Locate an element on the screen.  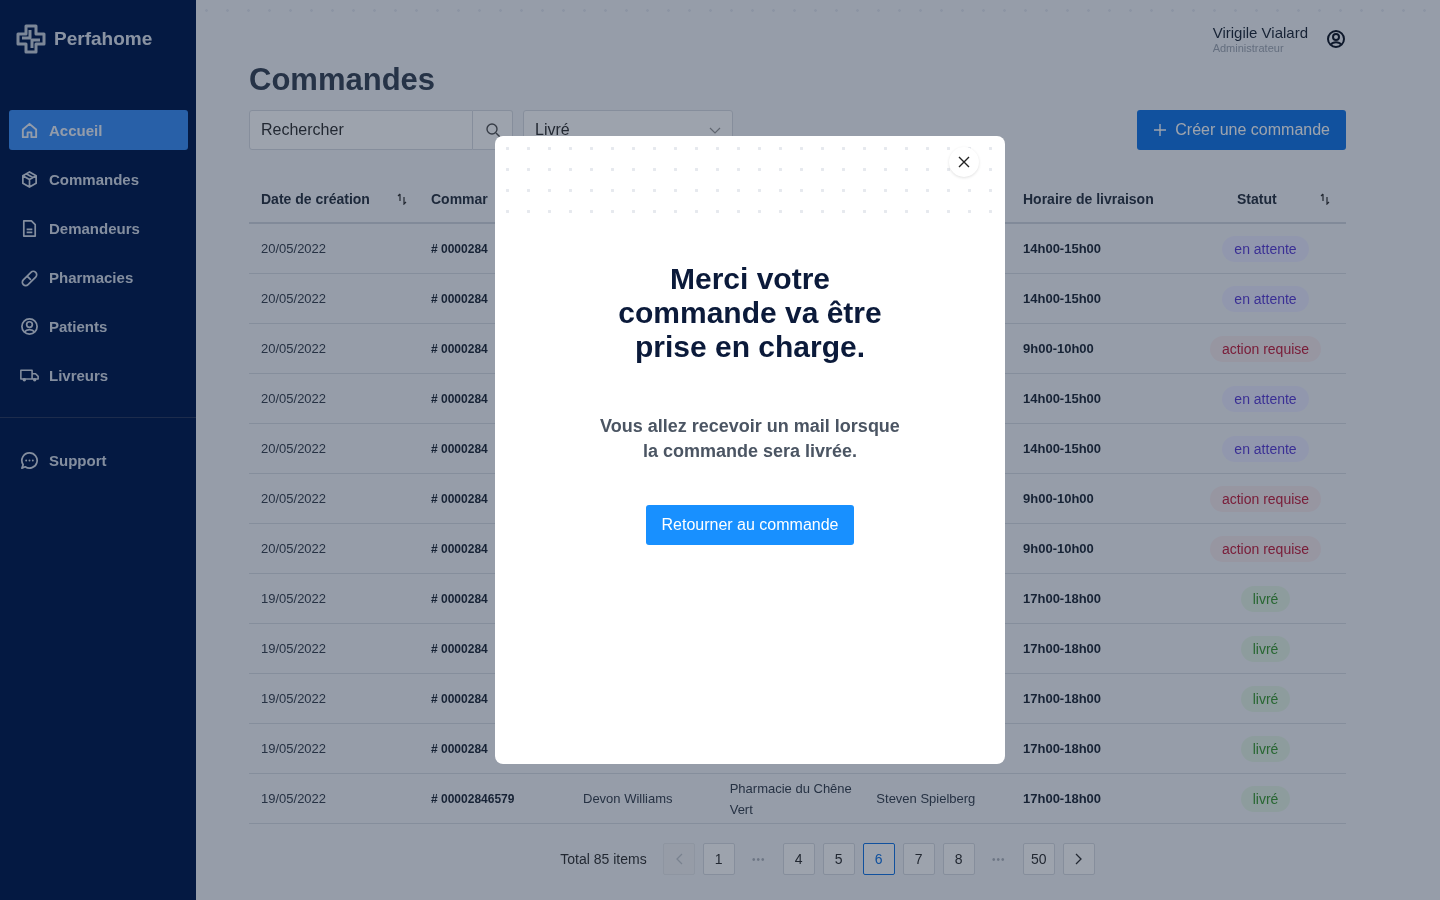
pharmacy-cell-text: Pharmacie du Chêne Vert is located at coordinates (791, 799).